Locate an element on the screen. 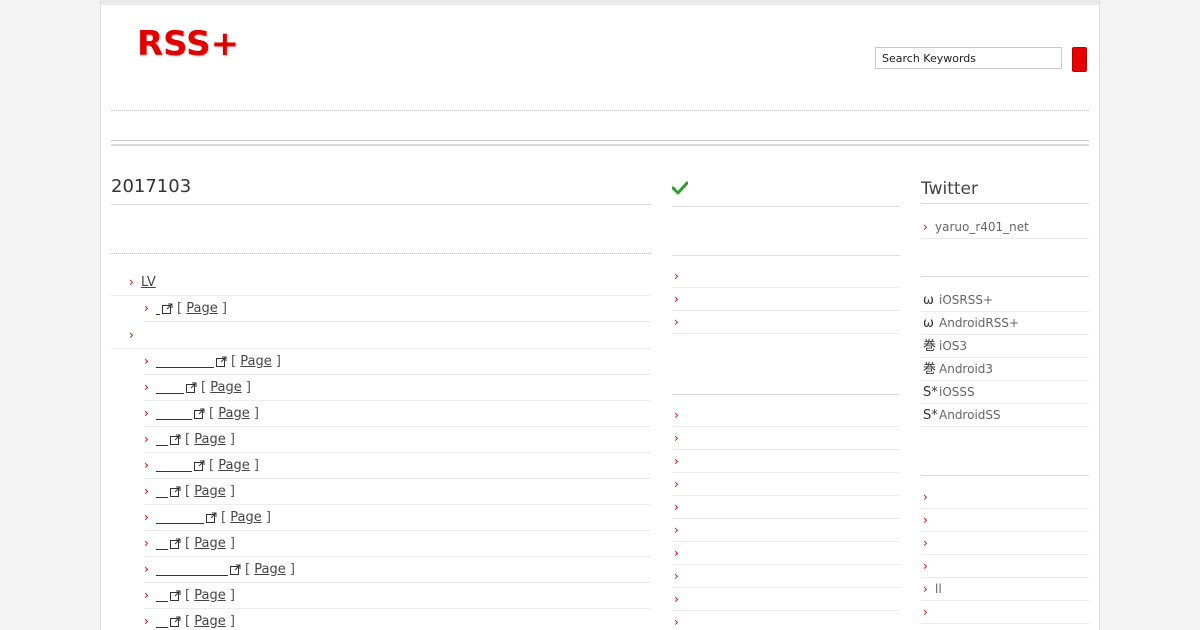 The height and width of the screenshot is (630, 1200). middle-header is located at coordinates (786, 188).